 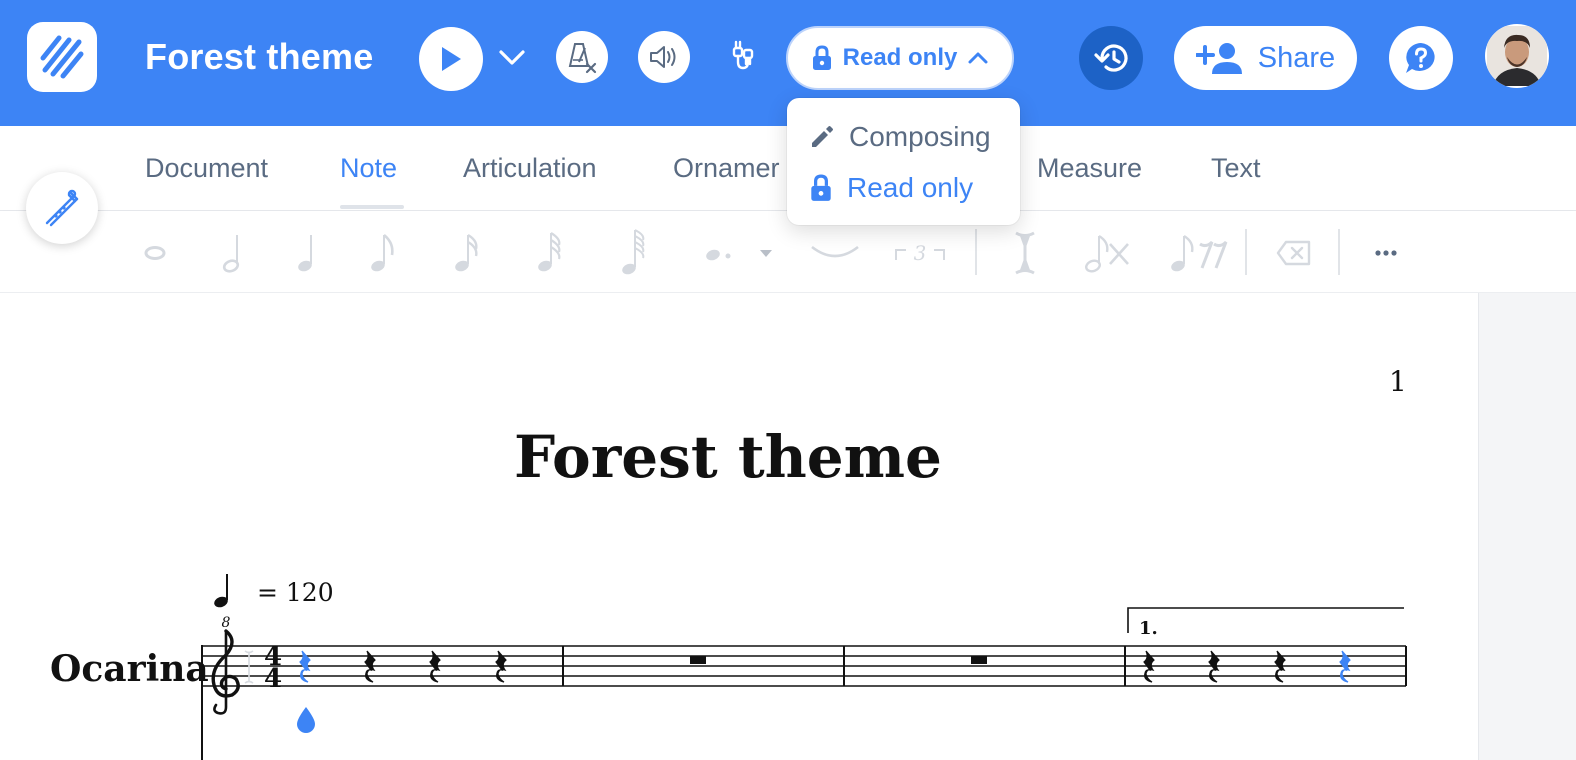 I want to click on sixty-fourth-note-icon, so click(x=634, y=252).